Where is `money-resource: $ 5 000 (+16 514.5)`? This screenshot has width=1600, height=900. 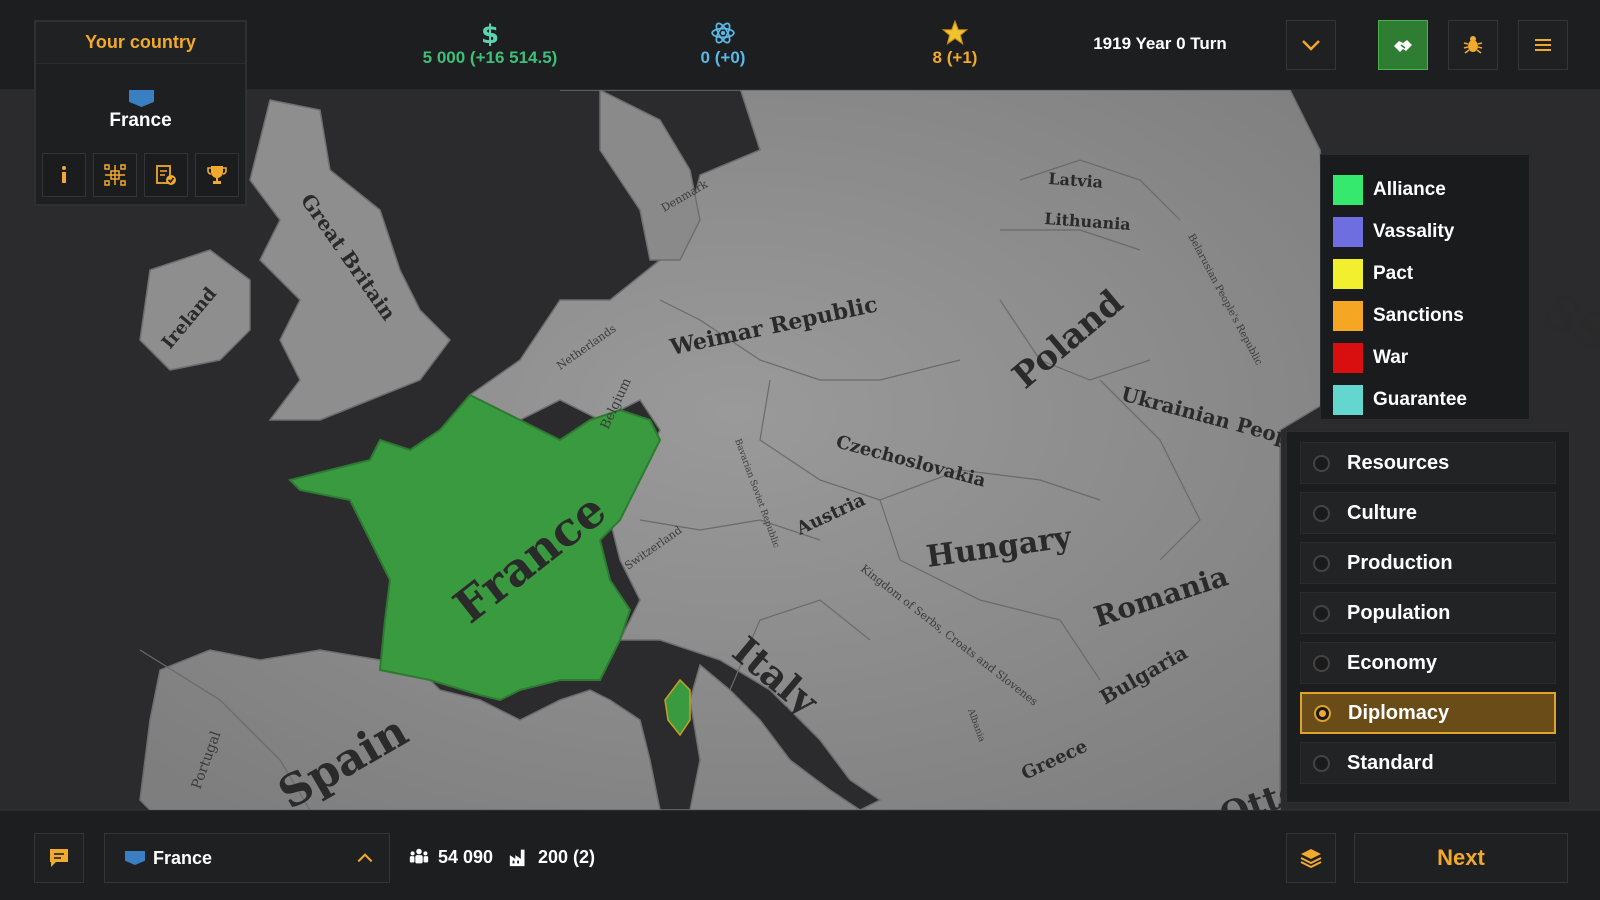
money-resource: $ 5 000 (+16 514.5) is located at coordinates (490, 44).